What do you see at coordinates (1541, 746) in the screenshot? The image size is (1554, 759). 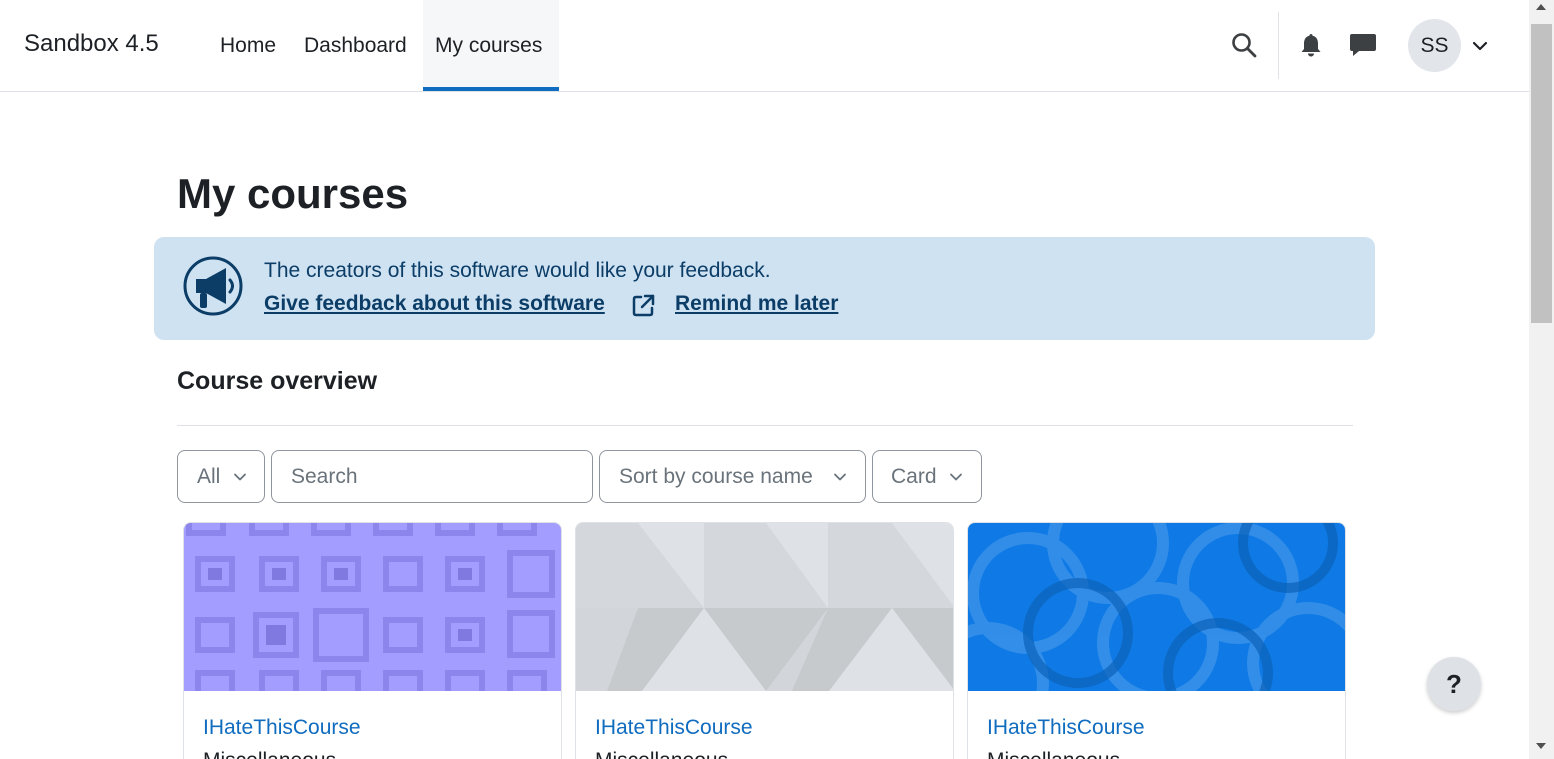 I see `scroll-down-arrow-icon` at bounding box center [1541, 746].